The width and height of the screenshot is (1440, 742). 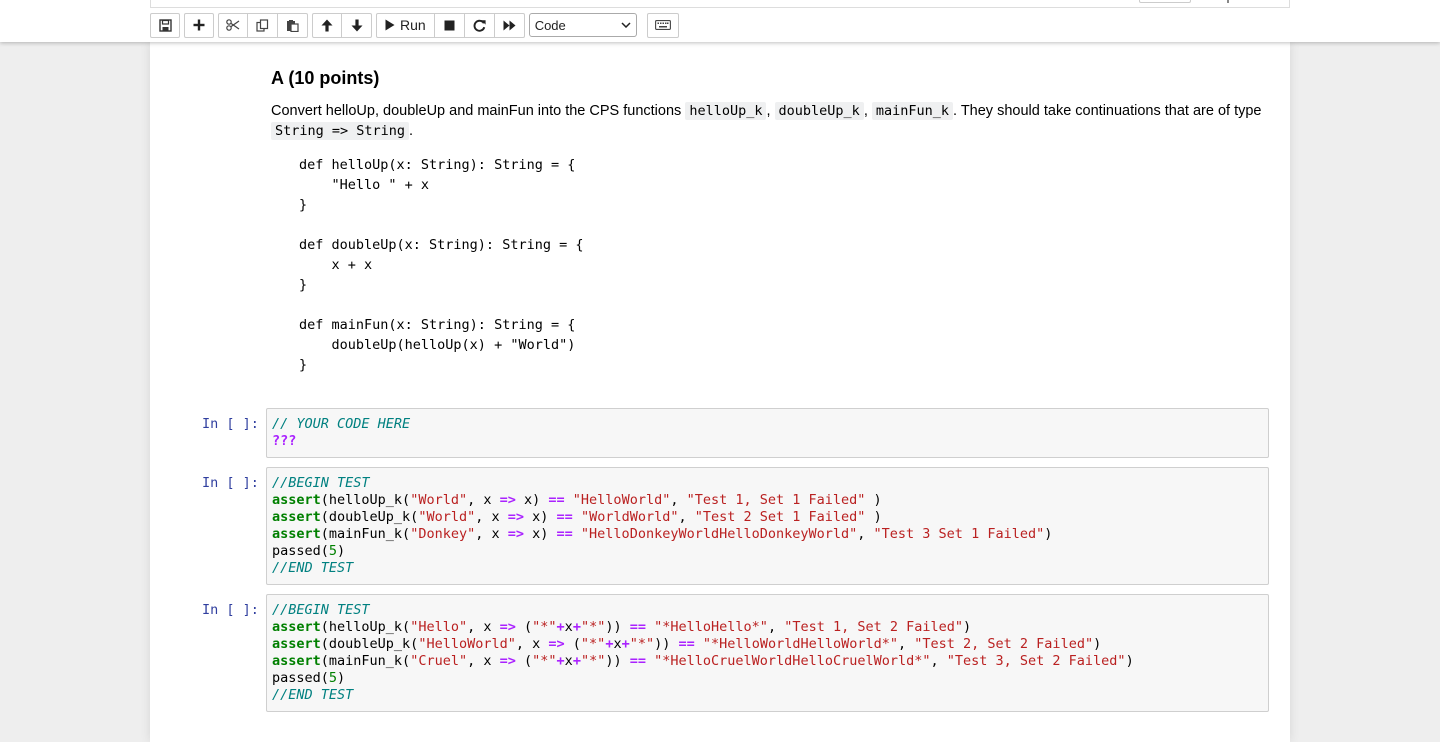 What do you see at coordinates (313, 695) in the screenshot?
I see `code-token: //END TEST` at bounding box center [313, 695].